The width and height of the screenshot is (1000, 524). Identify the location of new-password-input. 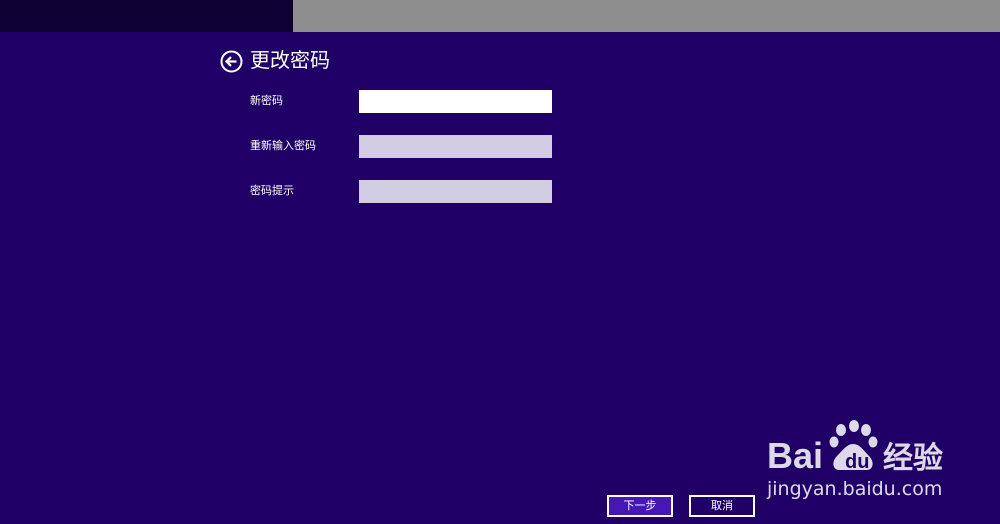
(455, 101).